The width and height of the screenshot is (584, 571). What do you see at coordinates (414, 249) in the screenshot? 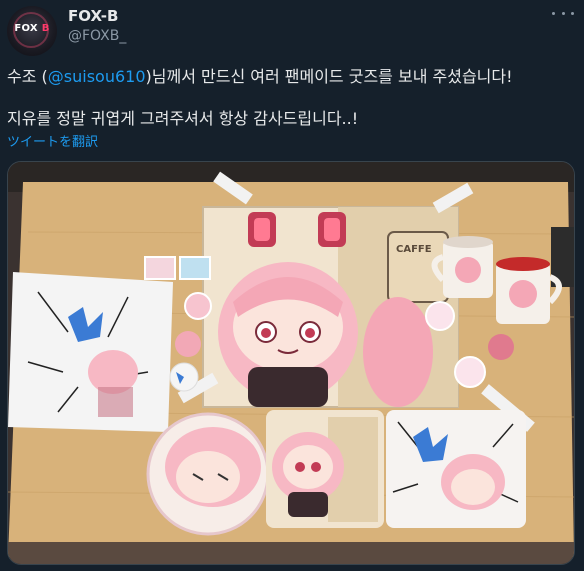
I see `cup-label: CAFFE` at bounding box center [414, 249].